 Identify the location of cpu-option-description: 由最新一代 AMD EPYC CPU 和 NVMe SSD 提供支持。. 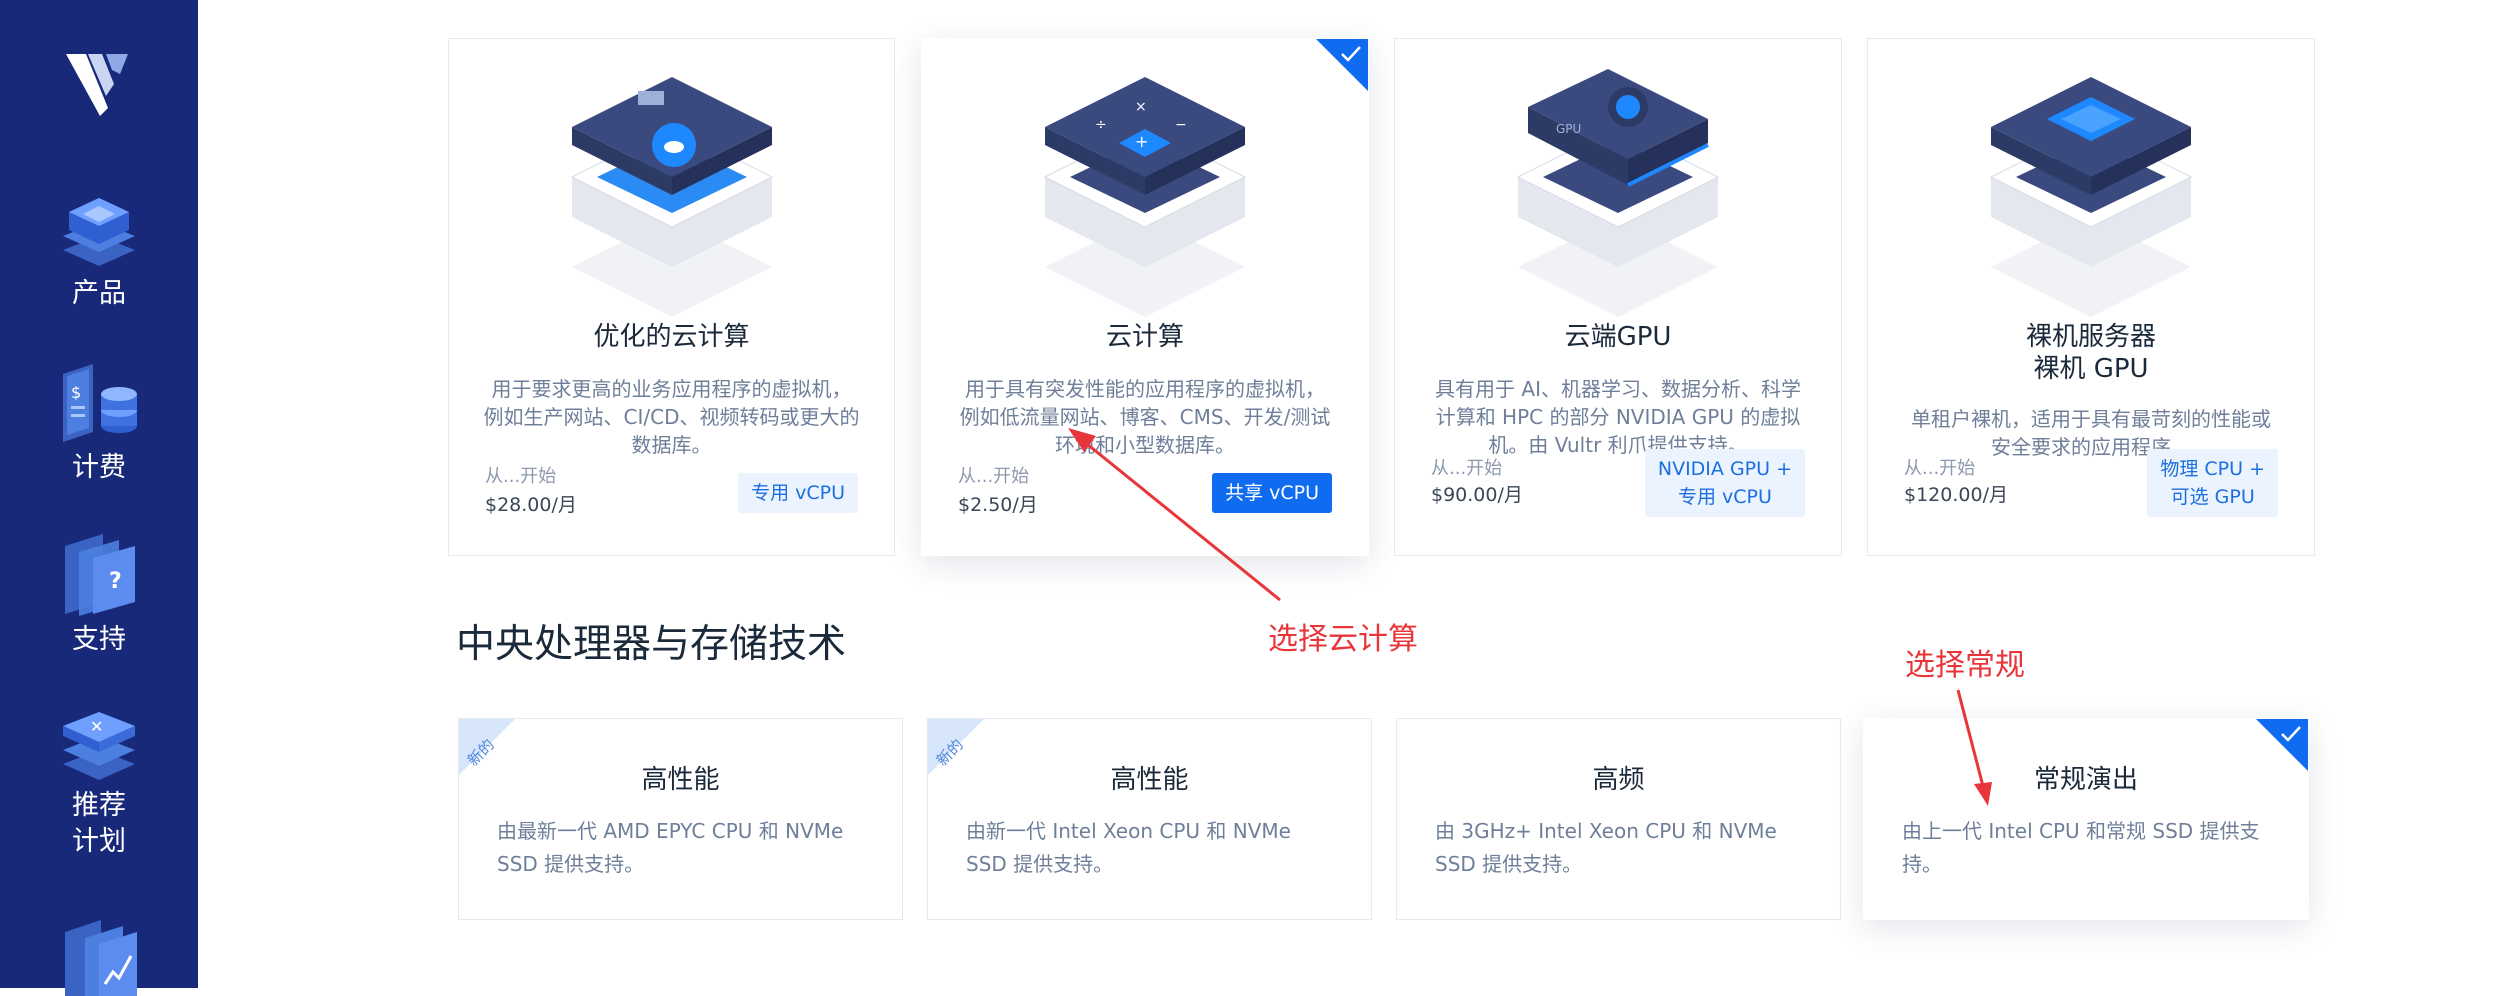
(670, 847).